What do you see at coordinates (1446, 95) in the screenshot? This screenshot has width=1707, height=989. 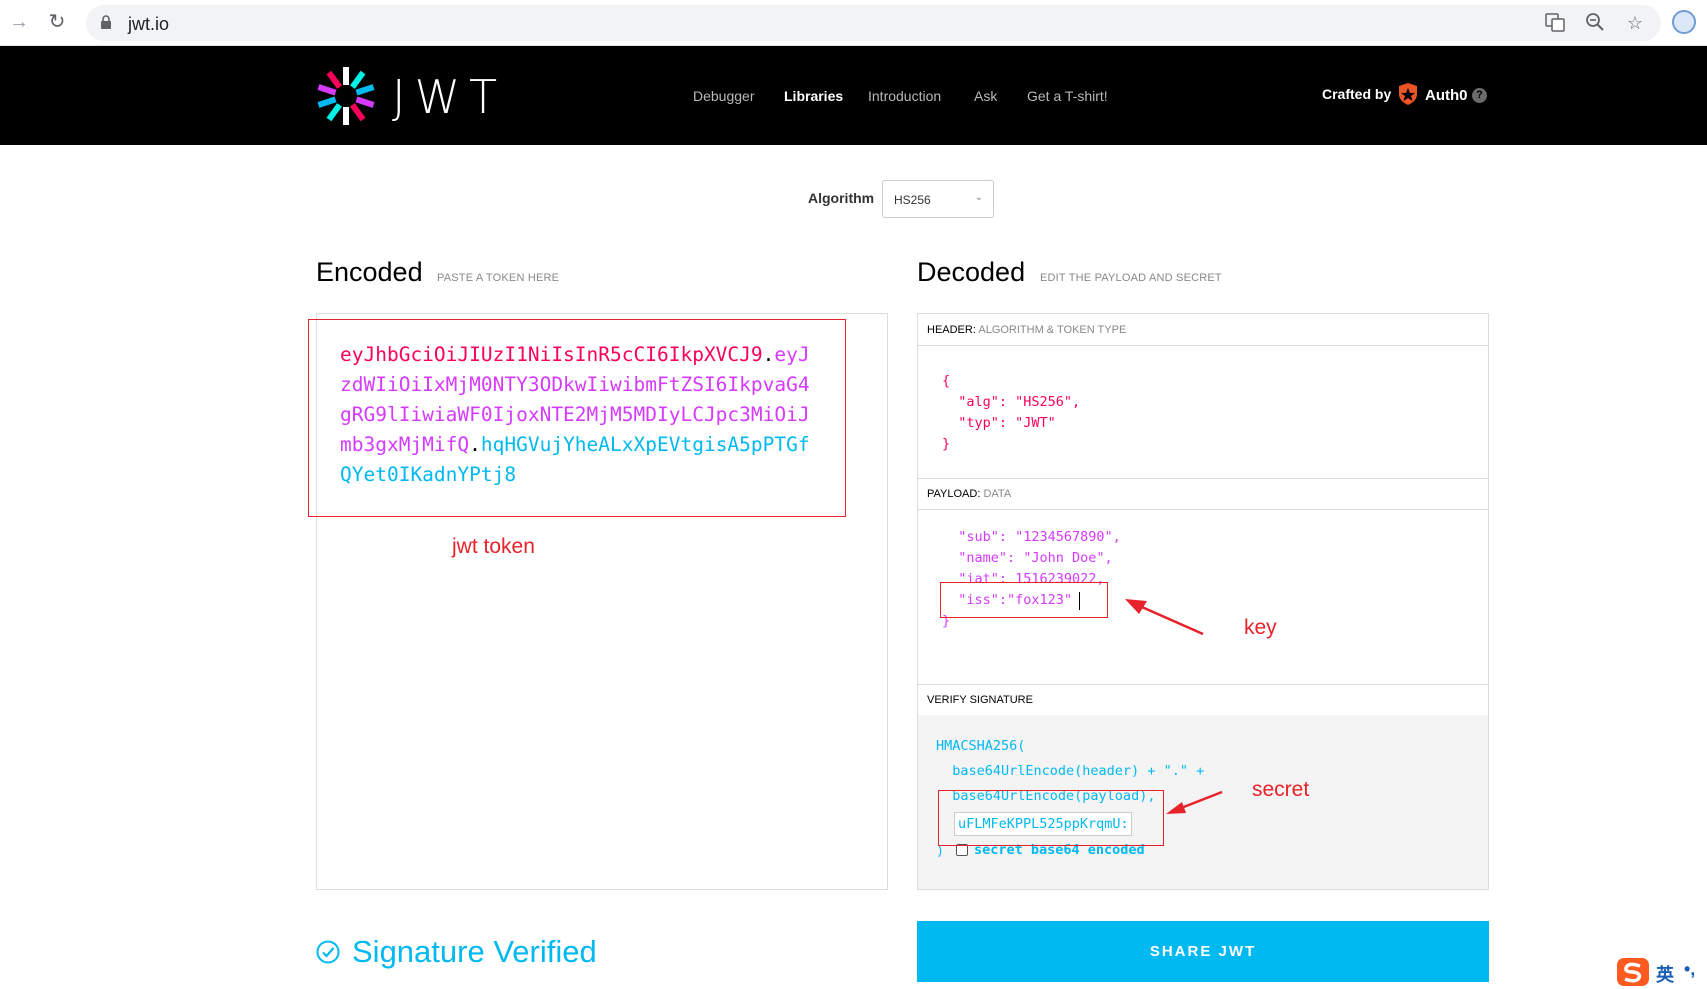 I see `auth0-brand: Auth0` at bounding box center [1446, 95].